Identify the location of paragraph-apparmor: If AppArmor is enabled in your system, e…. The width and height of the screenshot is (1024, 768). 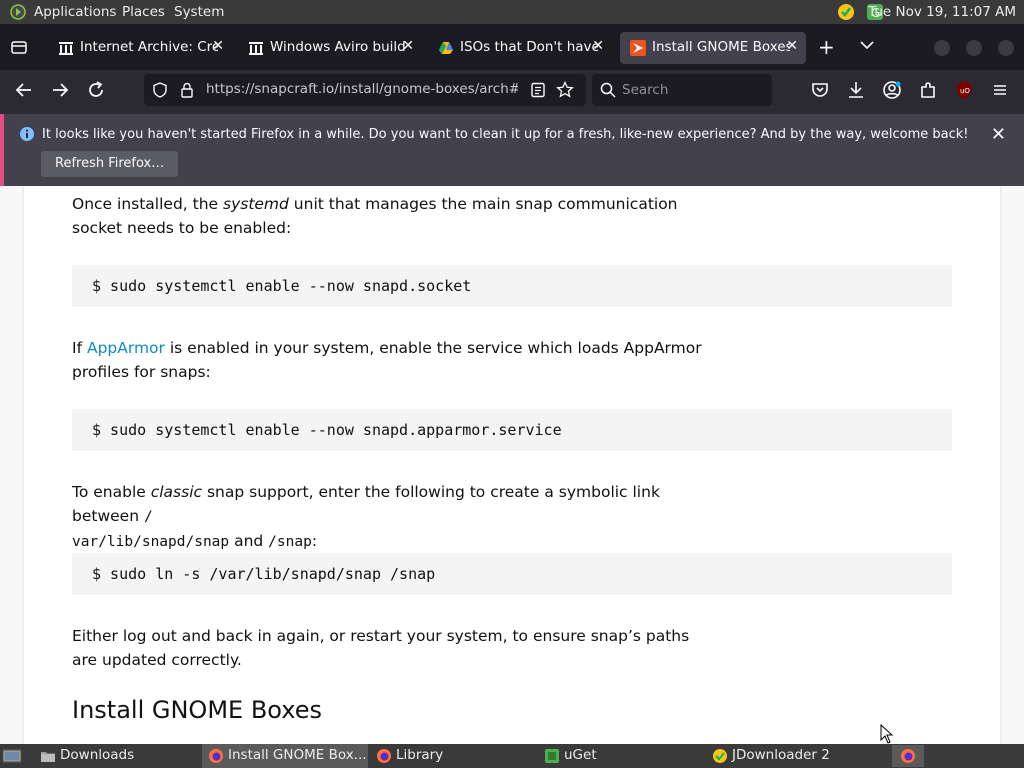
(397, 360).